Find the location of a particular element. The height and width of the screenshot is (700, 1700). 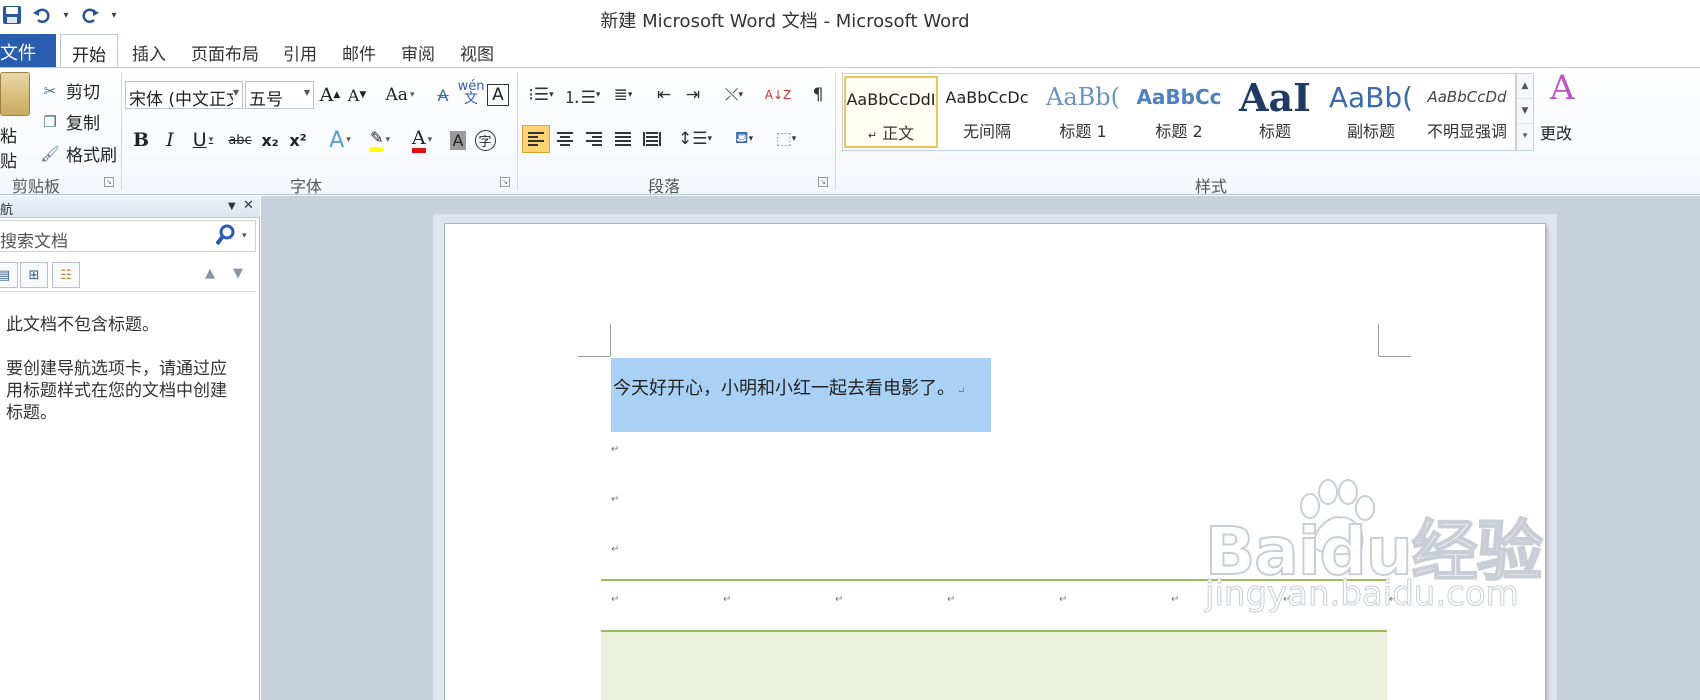

gallery-down-icon: ▼ is located at coordinates (1525, 111).